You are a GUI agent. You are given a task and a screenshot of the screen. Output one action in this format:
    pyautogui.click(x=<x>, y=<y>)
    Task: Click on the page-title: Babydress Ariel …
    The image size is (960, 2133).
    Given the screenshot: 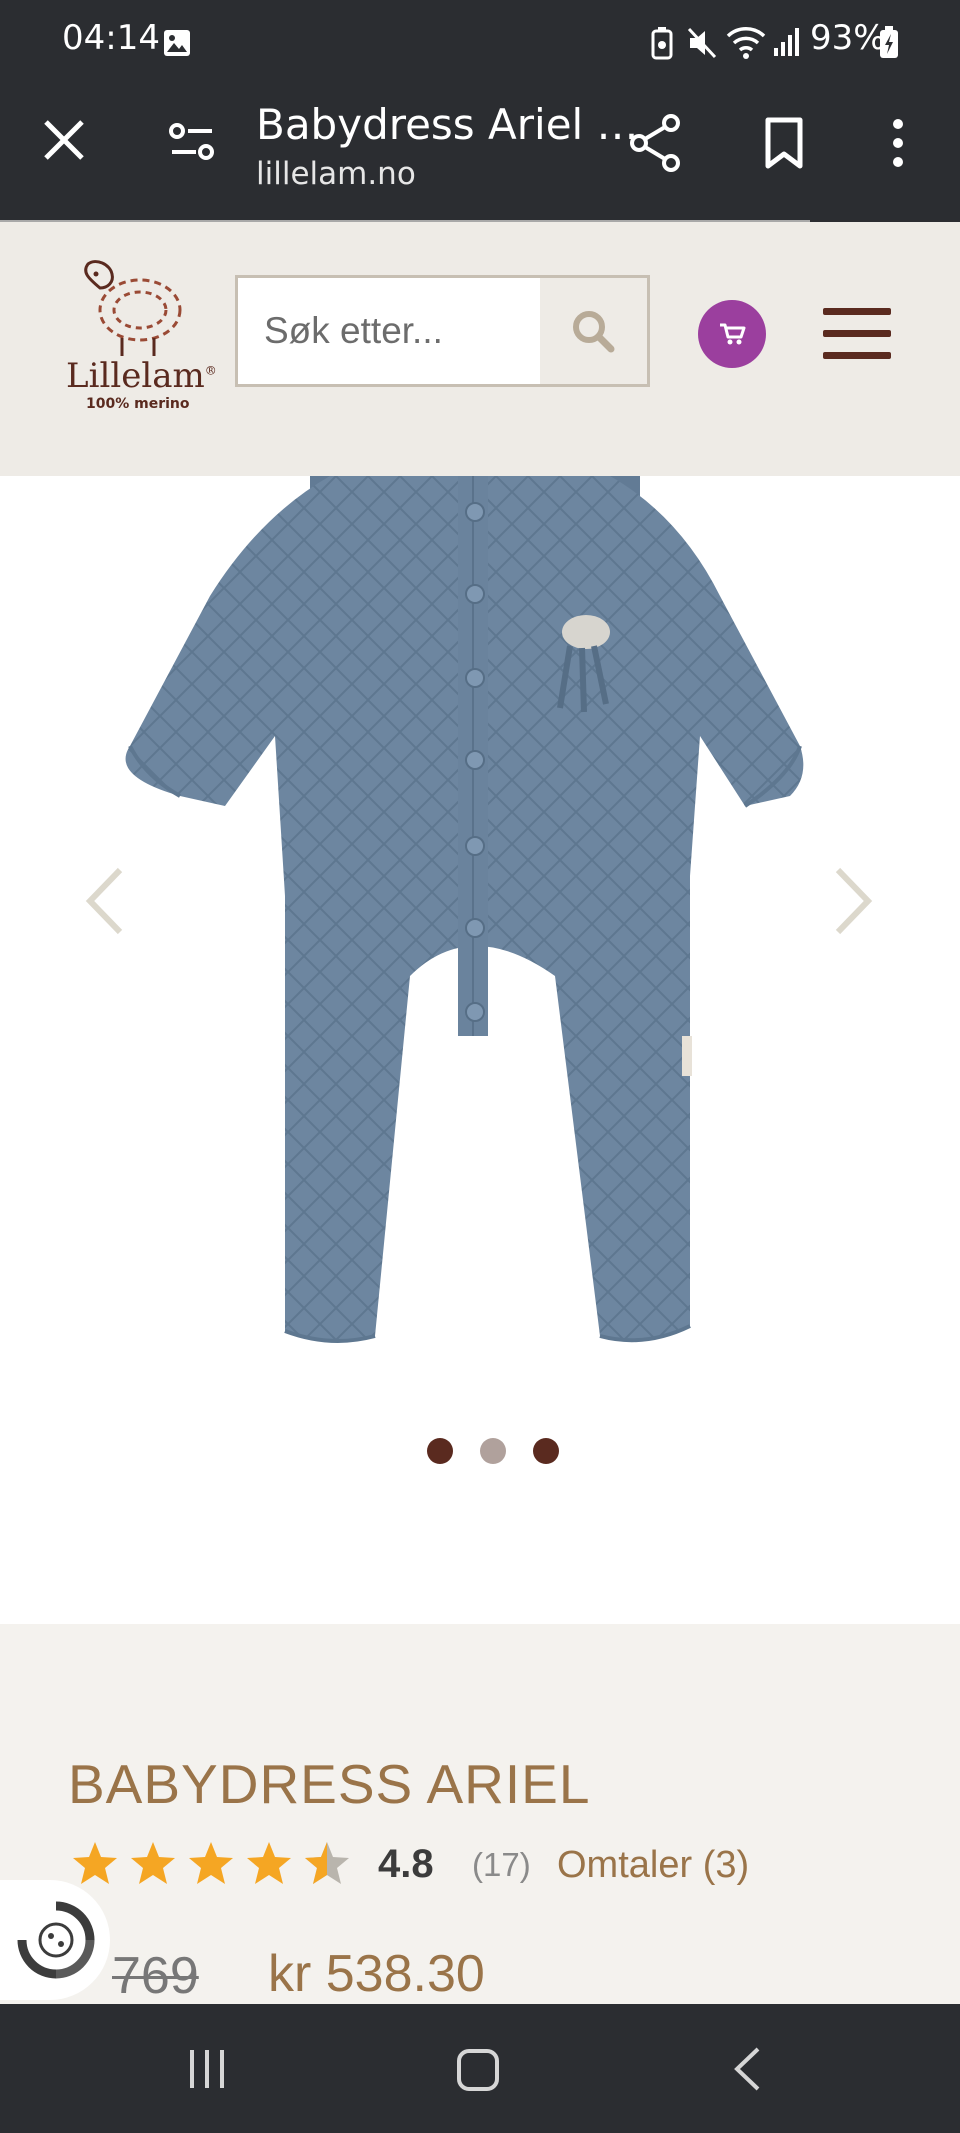 What is the action you would take?
    pyautogui.click(x=447, y=124)
    